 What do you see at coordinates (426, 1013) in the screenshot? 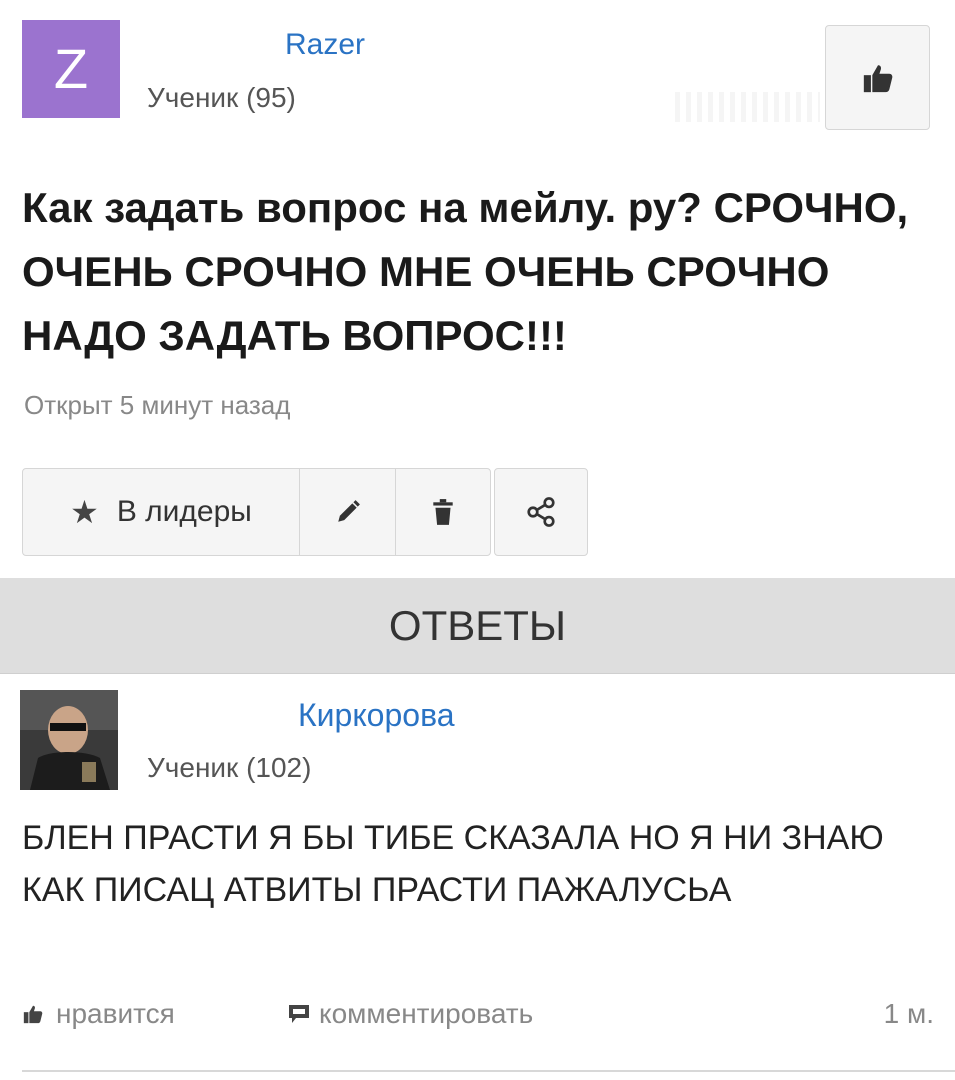
I see `comment-label: комментировать` at bounding box center [426, 1013].